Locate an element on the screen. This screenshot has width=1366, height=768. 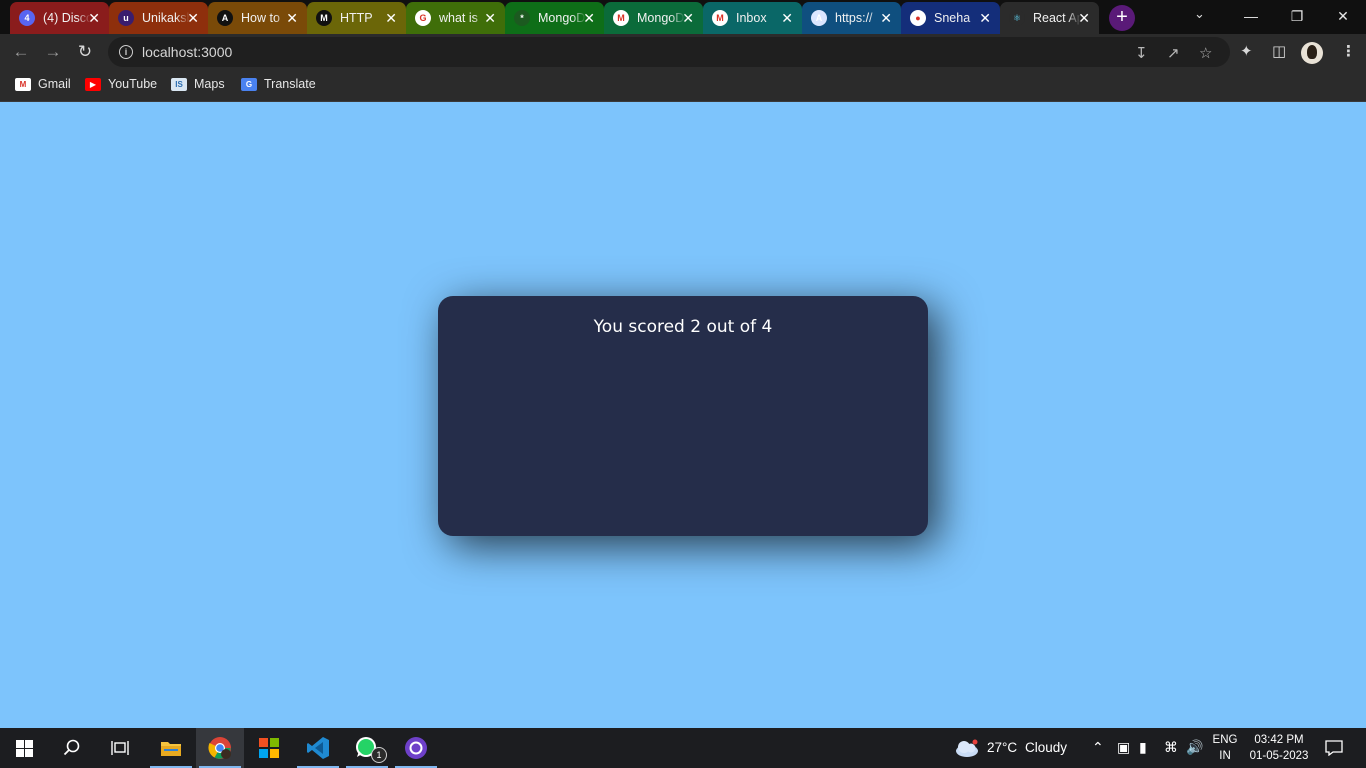
search-button is located at coordinates (72, 748).